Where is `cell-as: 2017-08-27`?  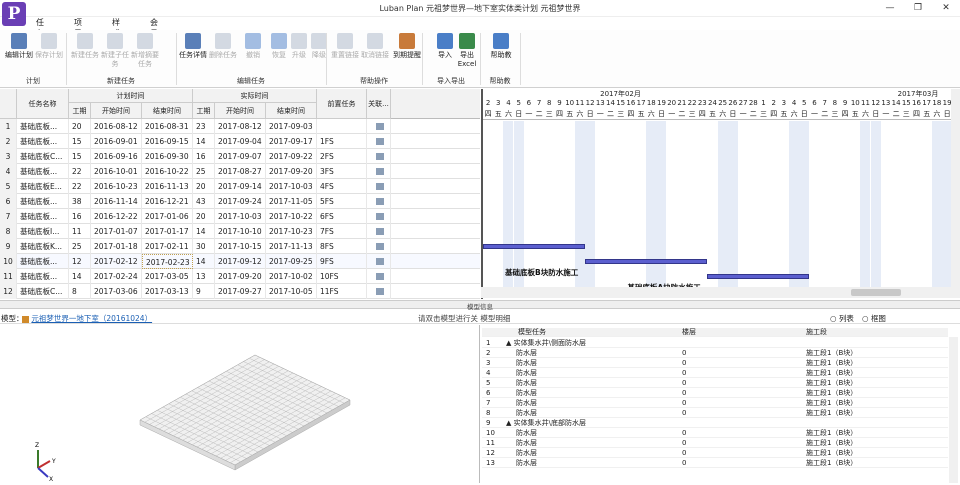 cell-as: 2017-08-27 is located at coordinates (240, 171).